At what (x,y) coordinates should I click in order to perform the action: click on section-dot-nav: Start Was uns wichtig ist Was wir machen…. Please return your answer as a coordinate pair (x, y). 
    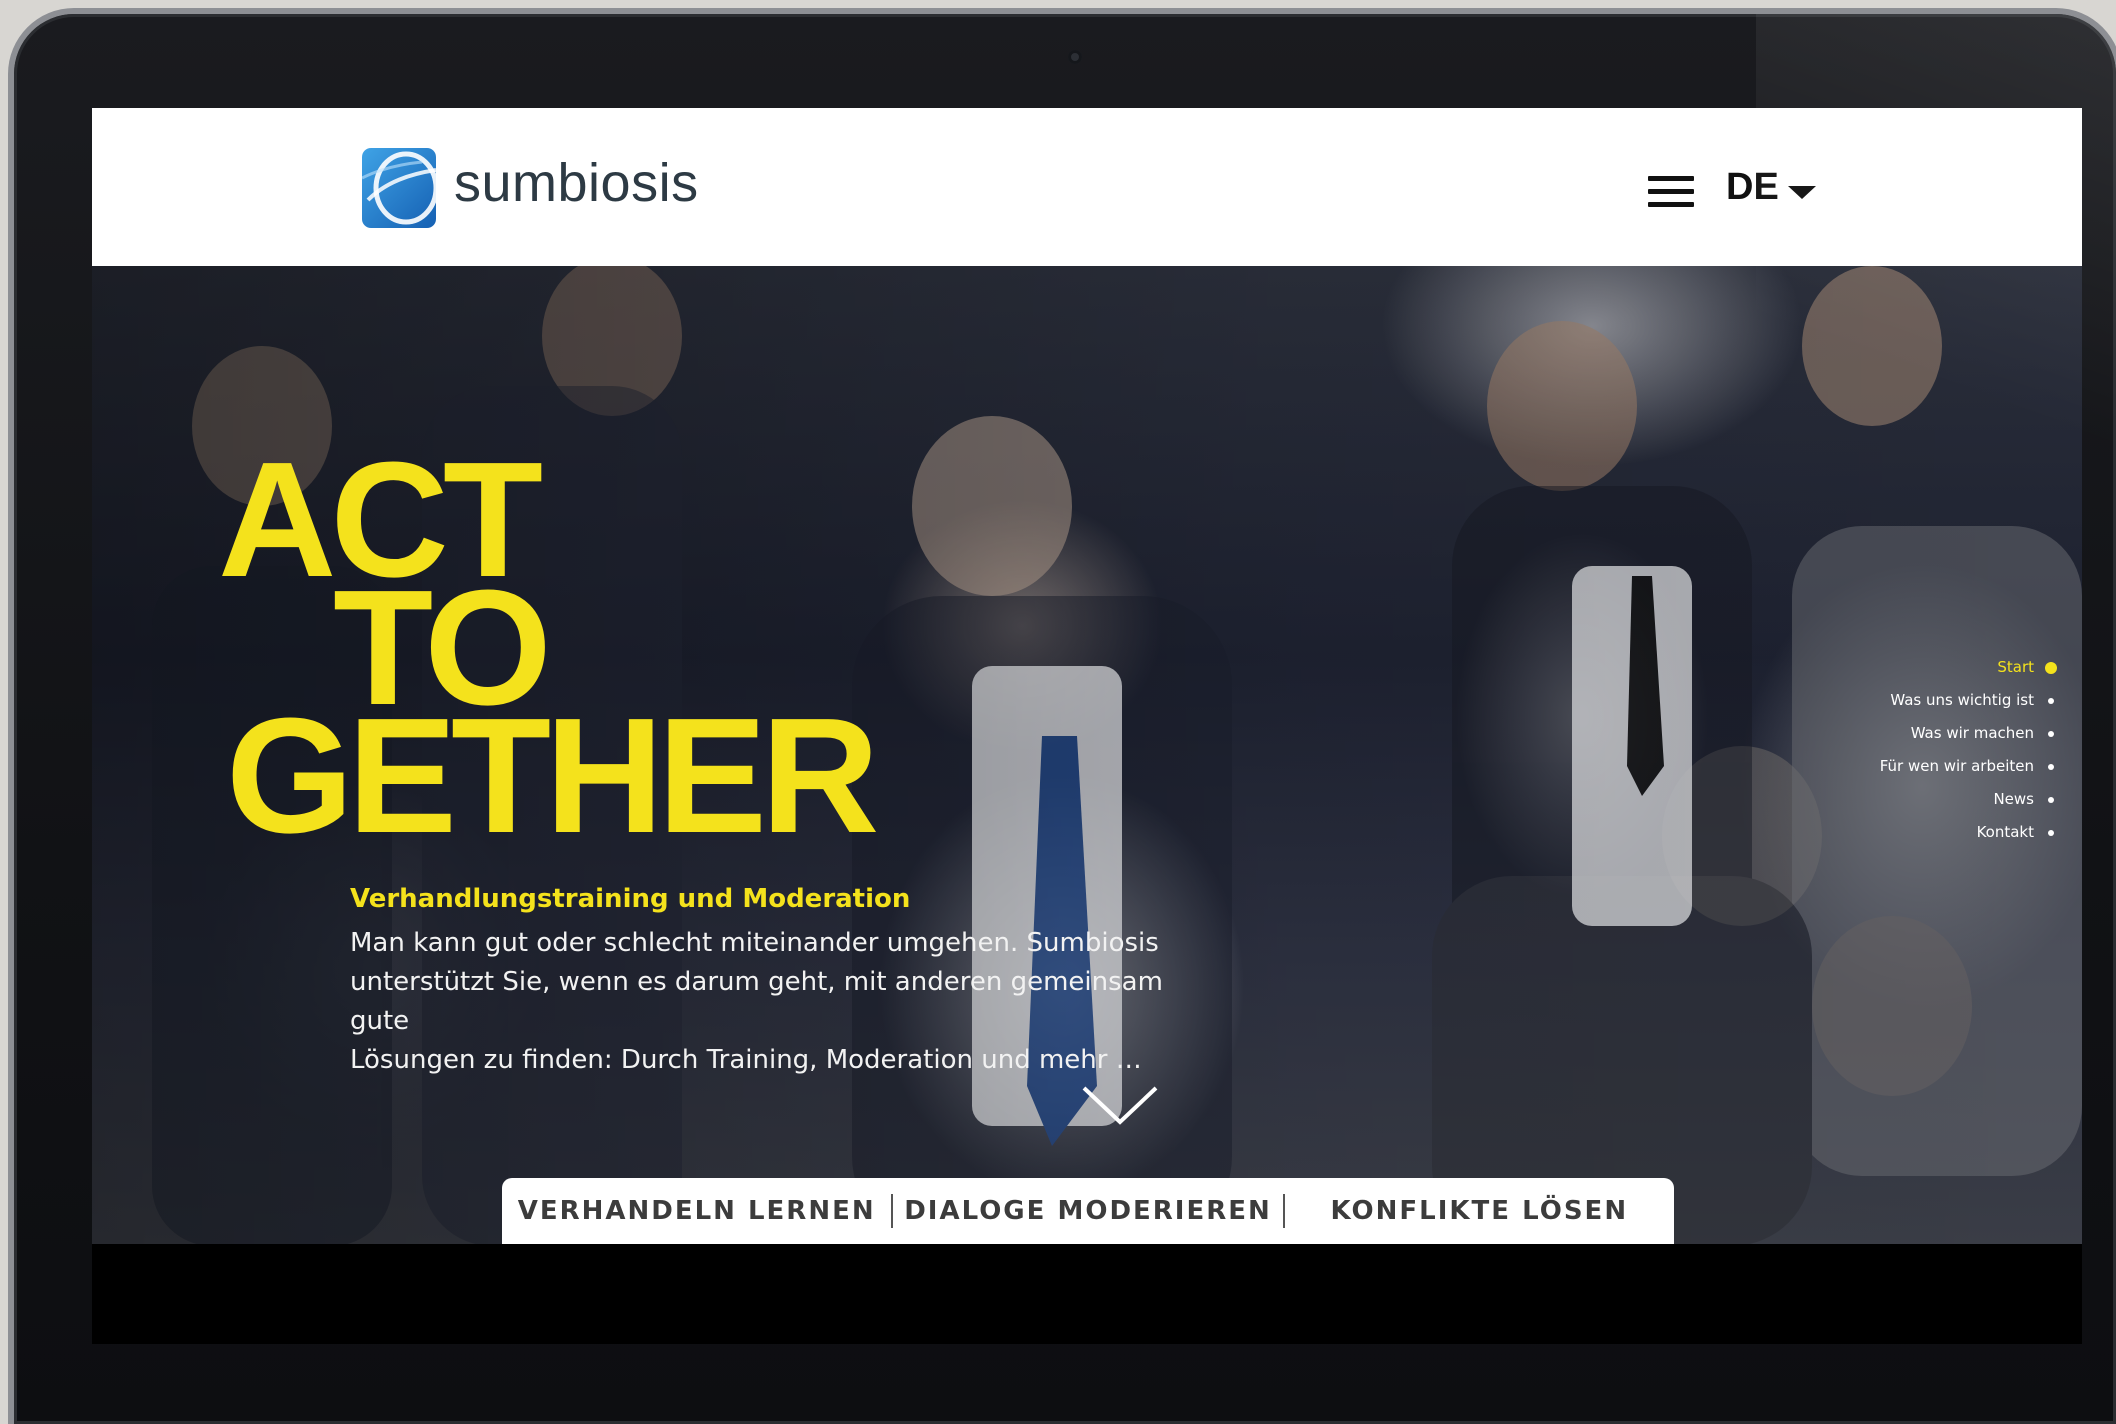
    Looking at the image, I should click on (1969, 757).